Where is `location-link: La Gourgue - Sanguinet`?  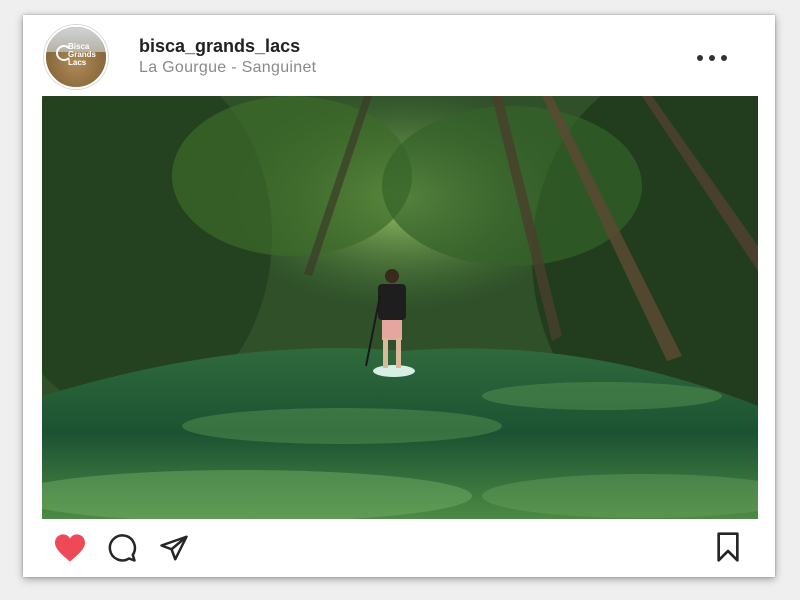
location-link: La Gourgue - Sanguinet is located at coordinates (227, 68).